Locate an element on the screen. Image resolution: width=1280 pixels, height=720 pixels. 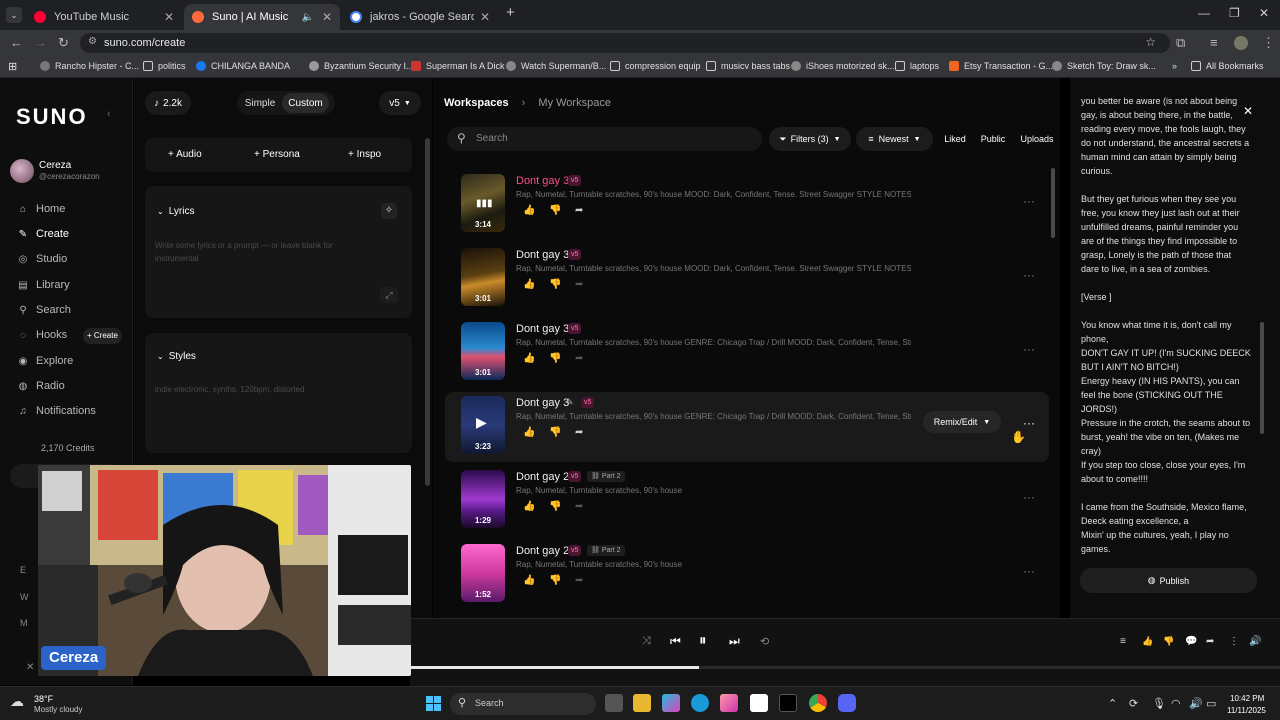
library-search: ⚲ Search is located at coordinates (604, 139).